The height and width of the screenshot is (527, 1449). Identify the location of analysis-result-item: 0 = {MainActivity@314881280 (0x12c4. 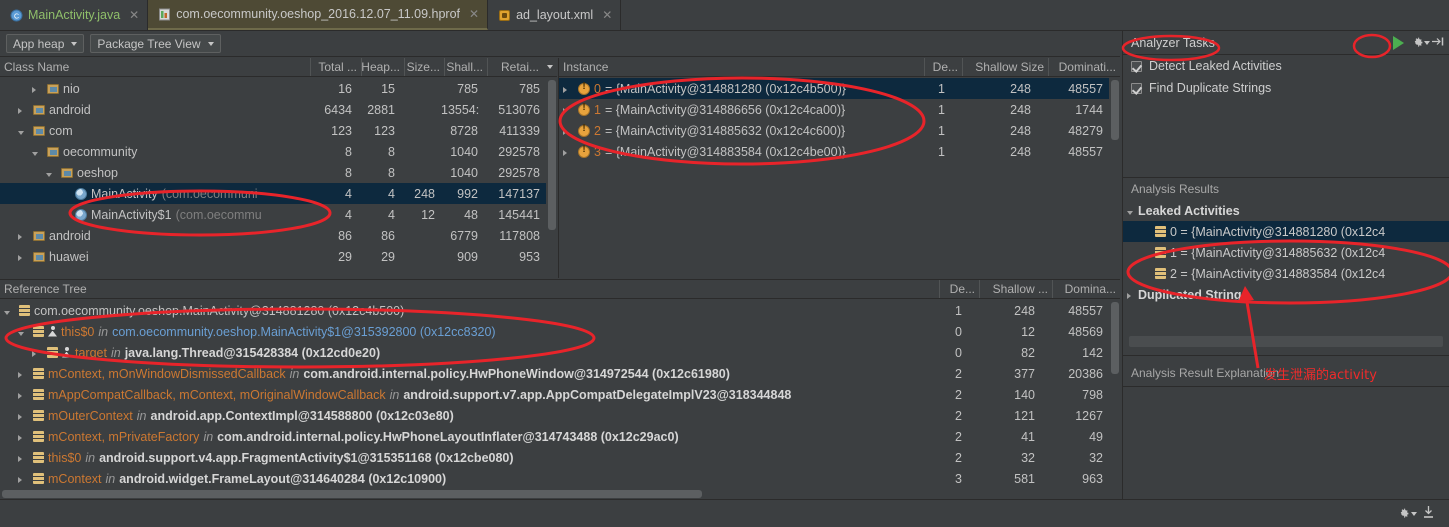
(1286, 231).